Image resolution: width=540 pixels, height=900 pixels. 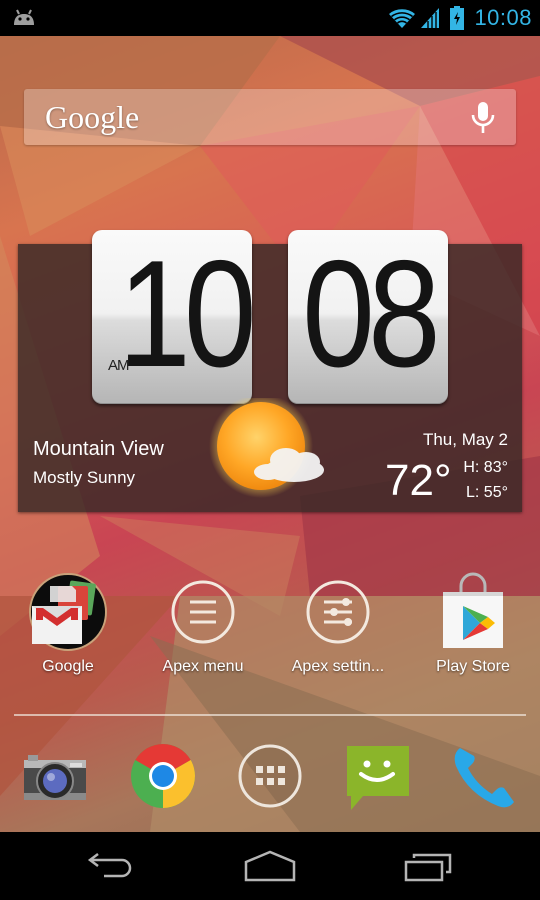 I want to click on dock-chrome, so click(x=163, y=776).